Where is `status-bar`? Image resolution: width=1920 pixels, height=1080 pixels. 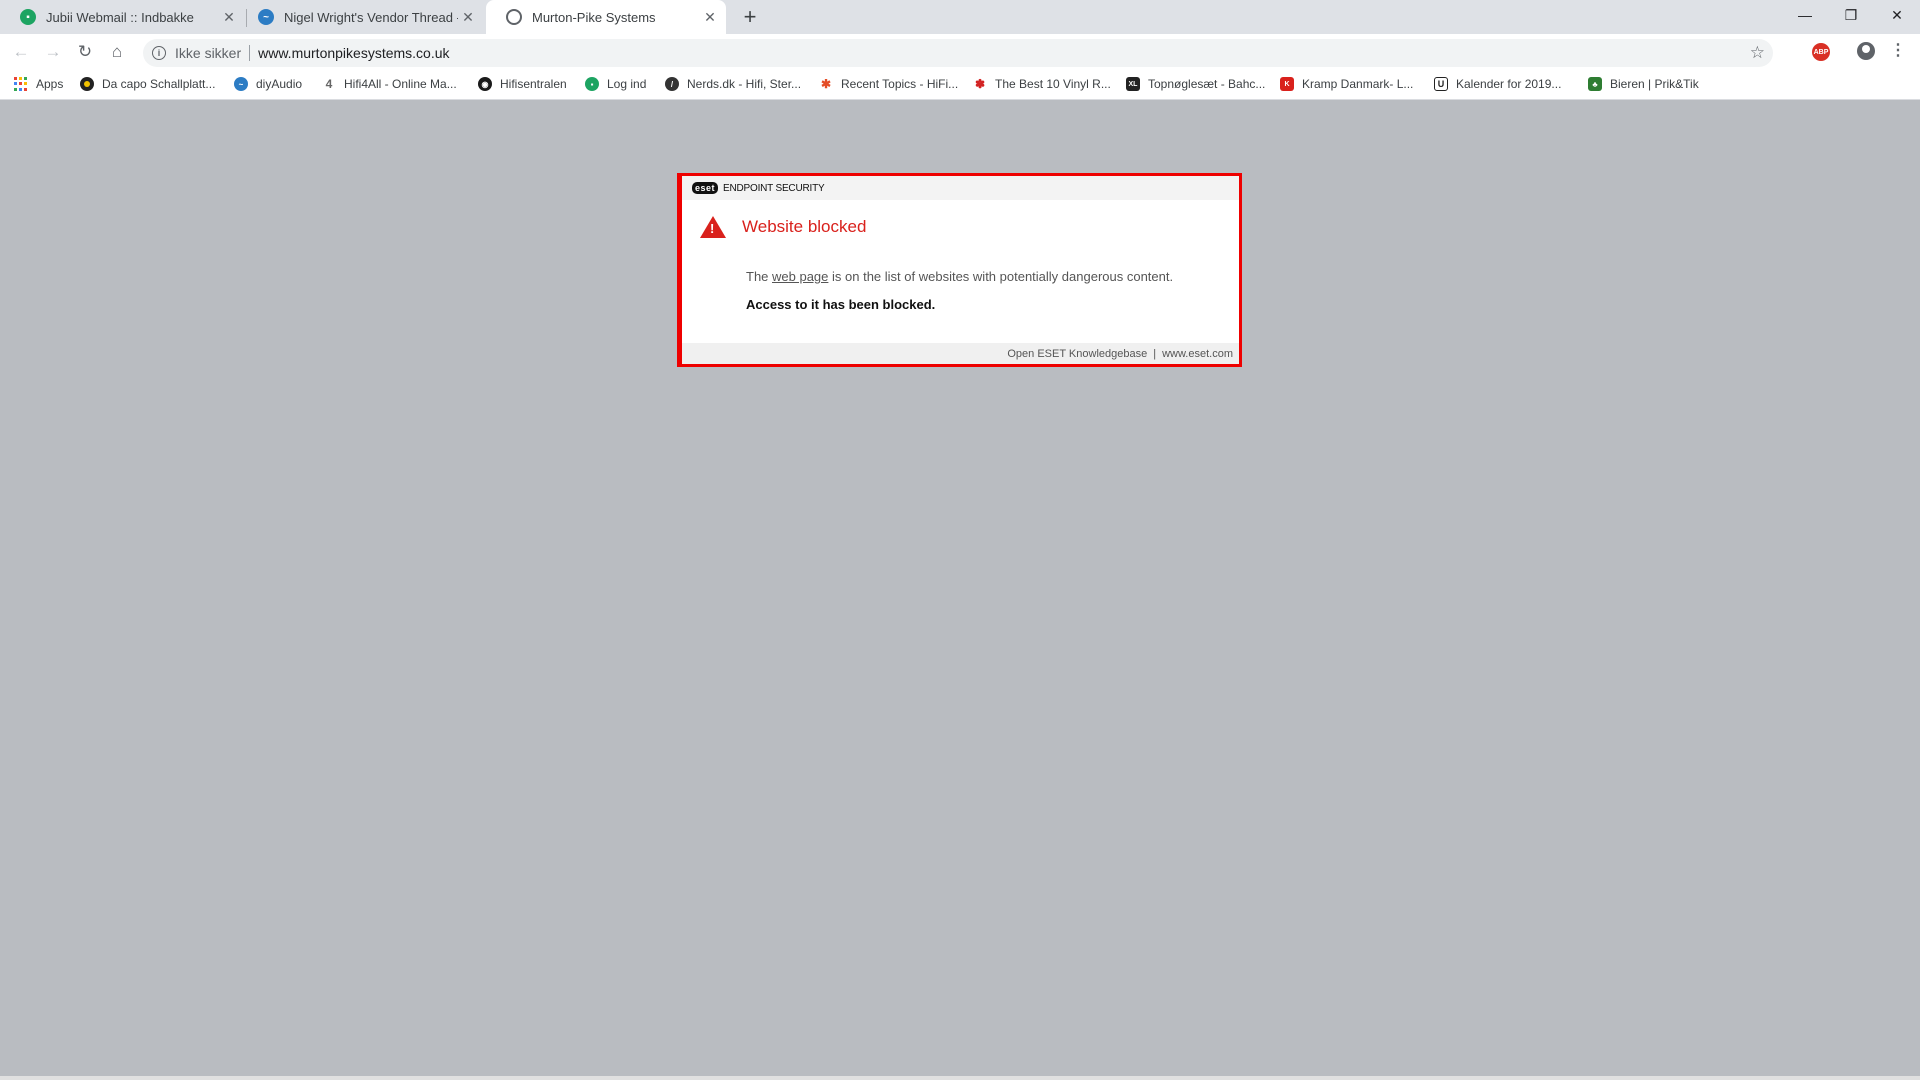
status-bar is located at coordinates (960, 1078).